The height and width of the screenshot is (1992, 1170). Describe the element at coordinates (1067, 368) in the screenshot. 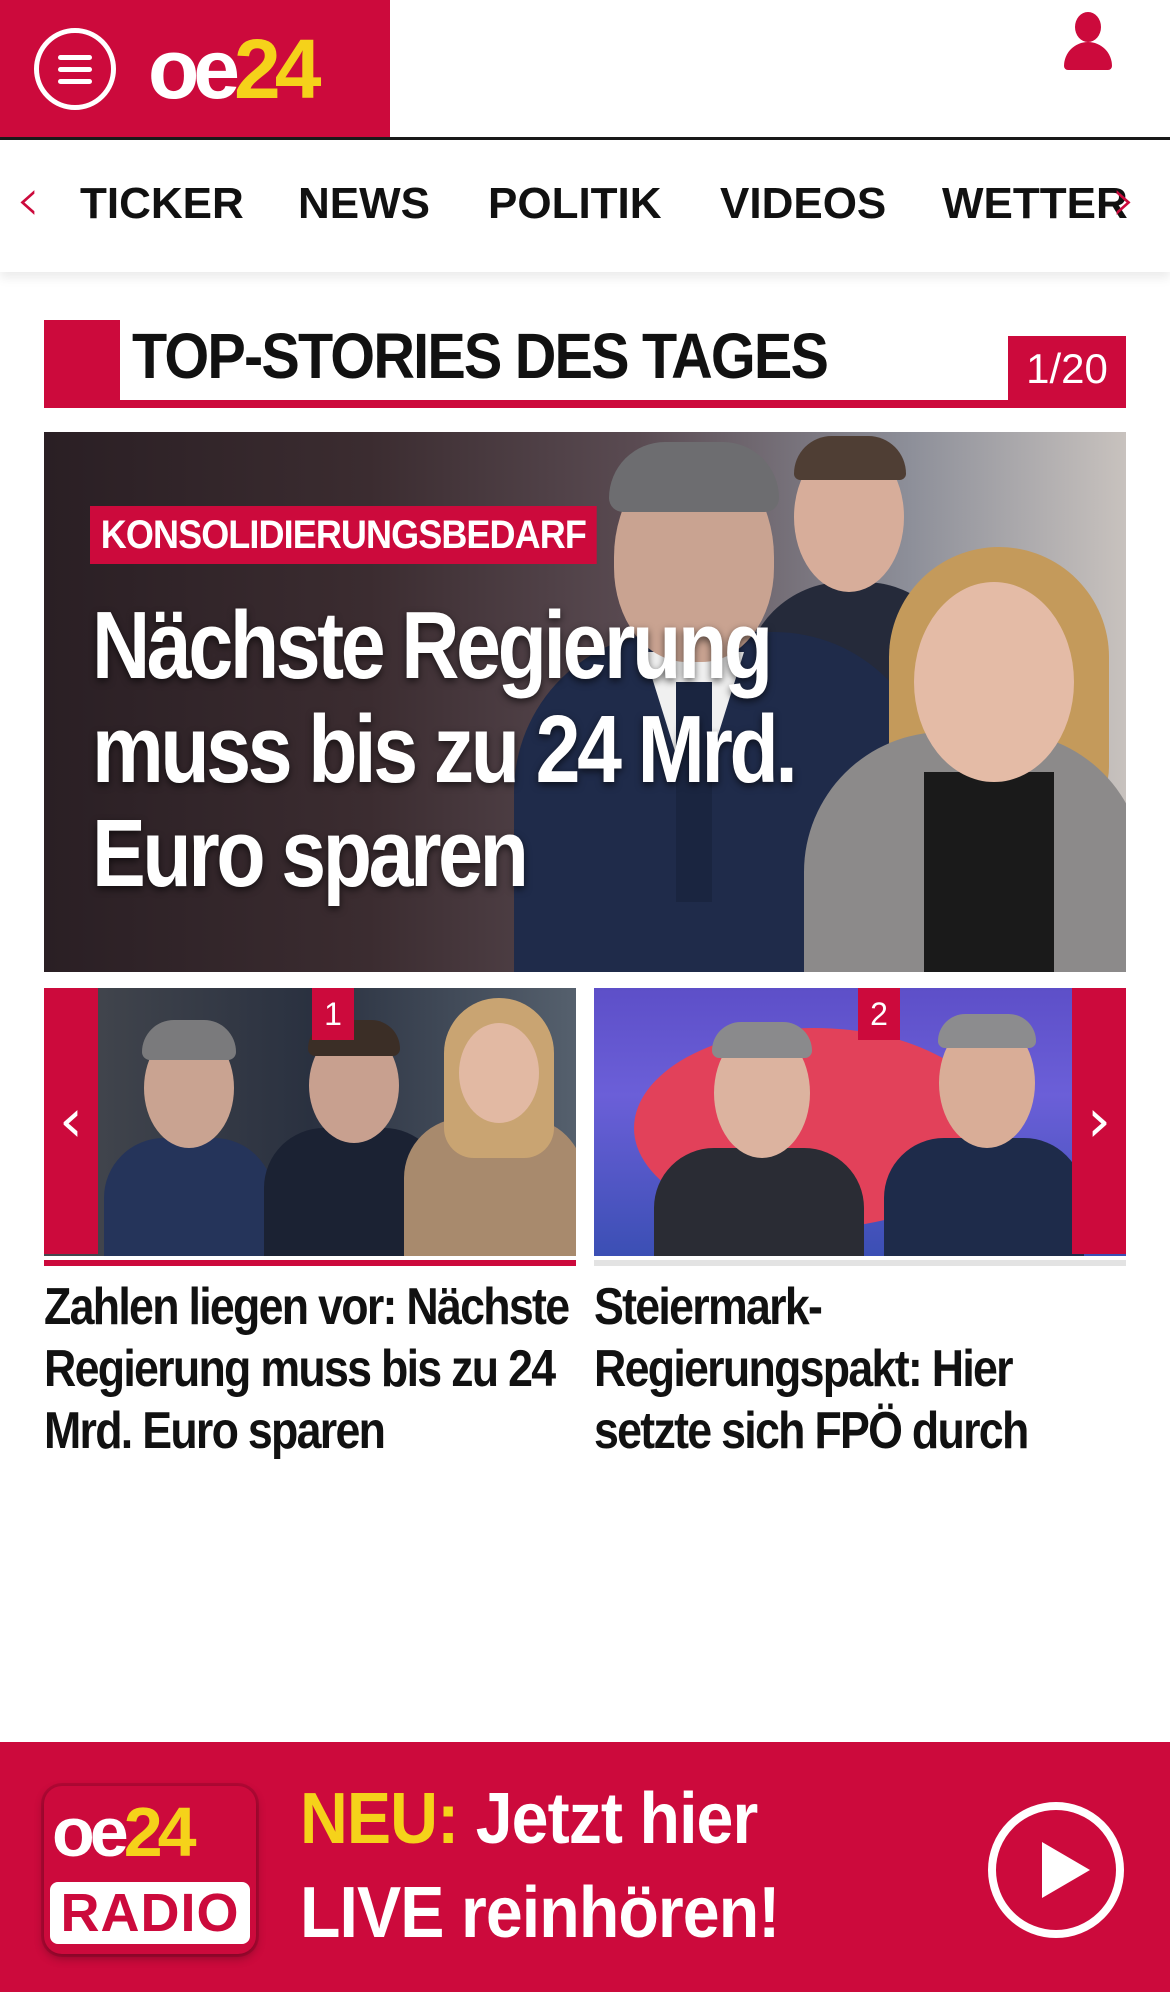

I see `story-counter: 1/20` at that location.